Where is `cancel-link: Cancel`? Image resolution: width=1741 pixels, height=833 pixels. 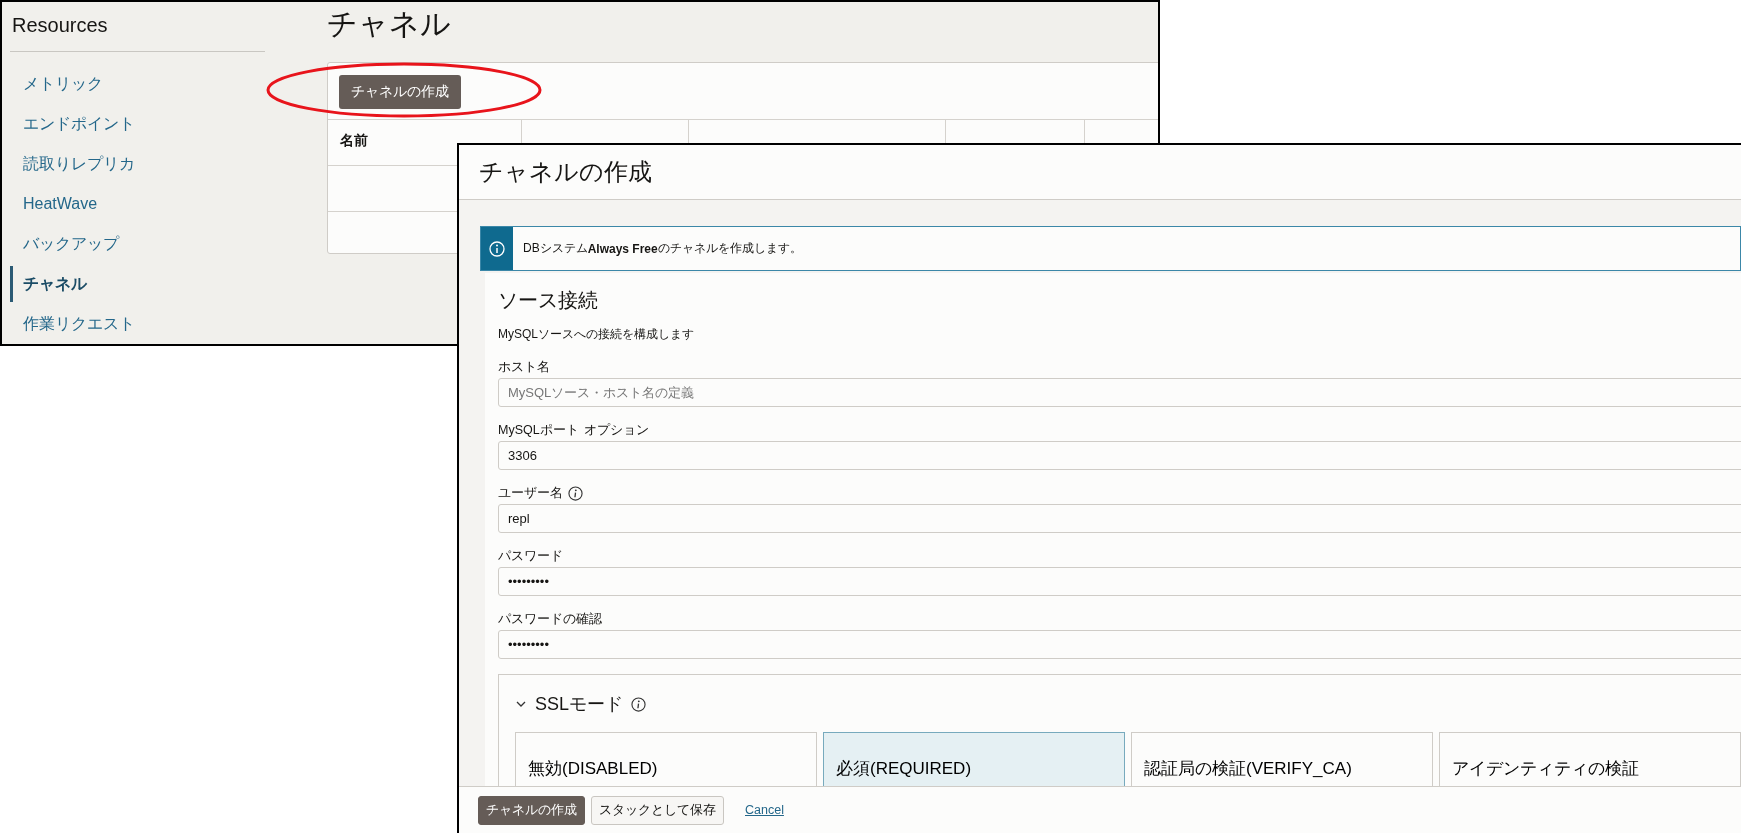 cancel-link: Cancel is located at coordinates (764, 810).